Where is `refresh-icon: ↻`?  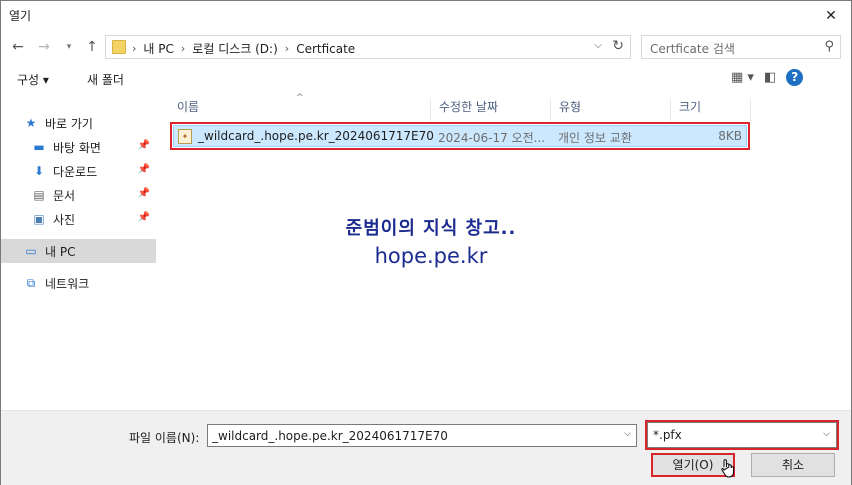
refresh-icon: ↻ is located at coordinates (618, 46).